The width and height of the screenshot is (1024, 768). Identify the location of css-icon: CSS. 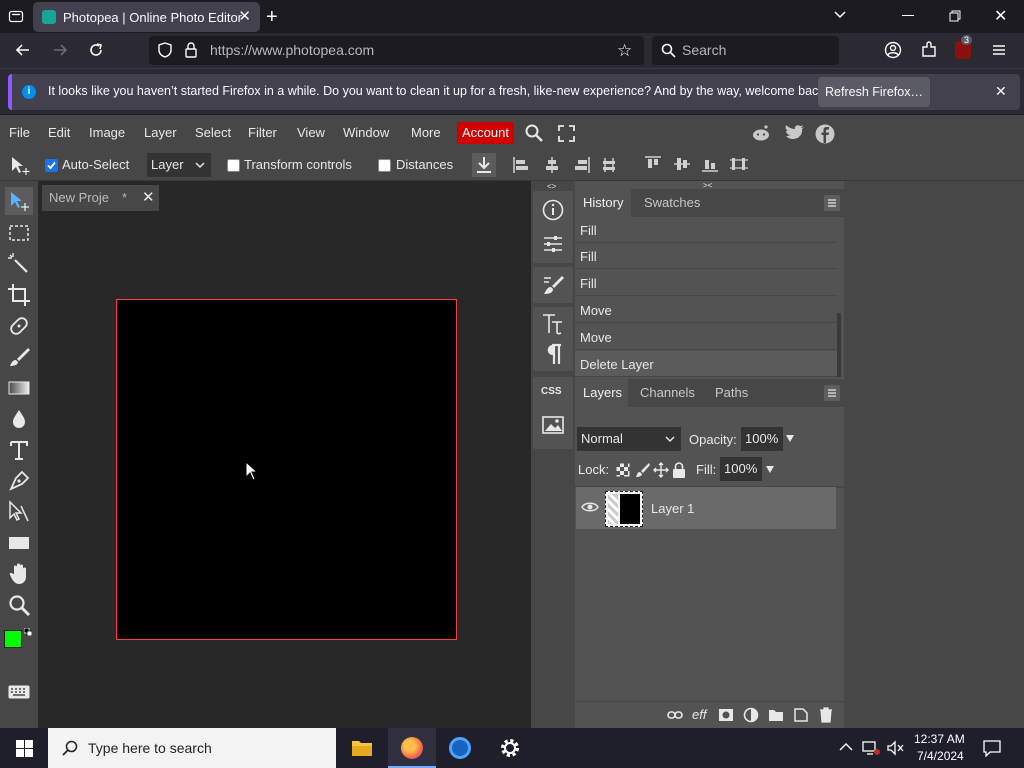
(551, 391).